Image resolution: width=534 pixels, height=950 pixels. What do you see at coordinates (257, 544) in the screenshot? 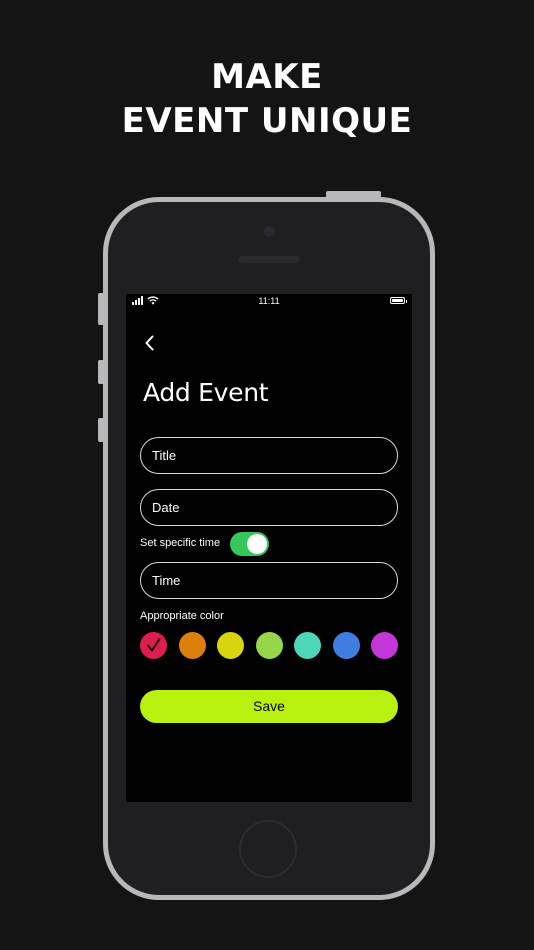
I see `toggle-knob` at bounding box center [257, 544].